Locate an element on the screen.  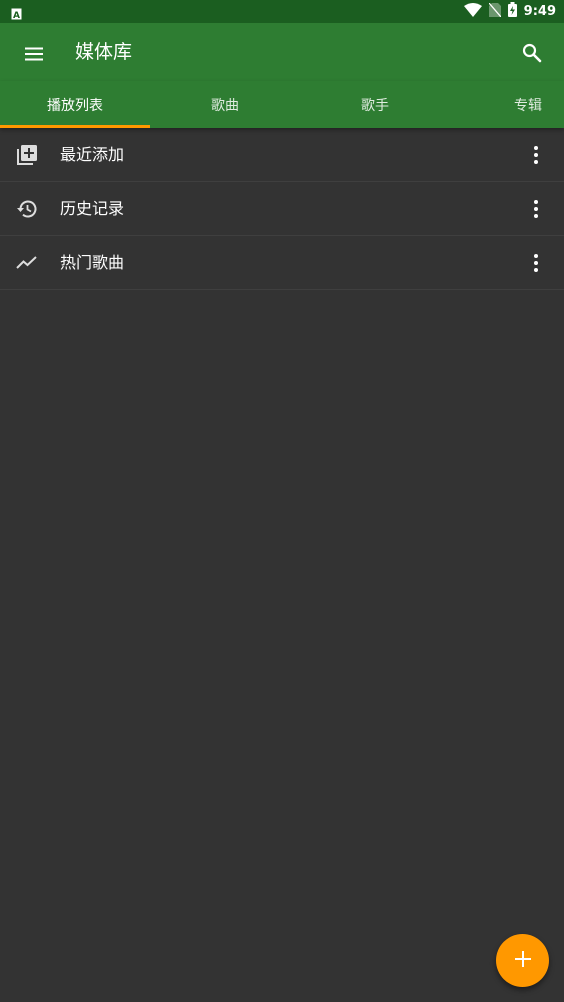
status-bar: A 9:49 is located at coordinates (282, 11).